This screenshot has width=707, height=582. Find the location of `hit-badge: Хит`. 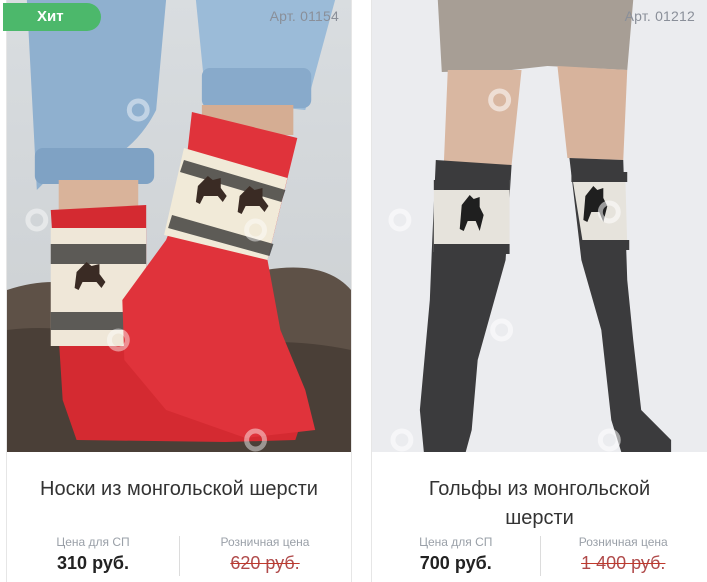

hit-badge: Хит is located at coordinates (52, 17).